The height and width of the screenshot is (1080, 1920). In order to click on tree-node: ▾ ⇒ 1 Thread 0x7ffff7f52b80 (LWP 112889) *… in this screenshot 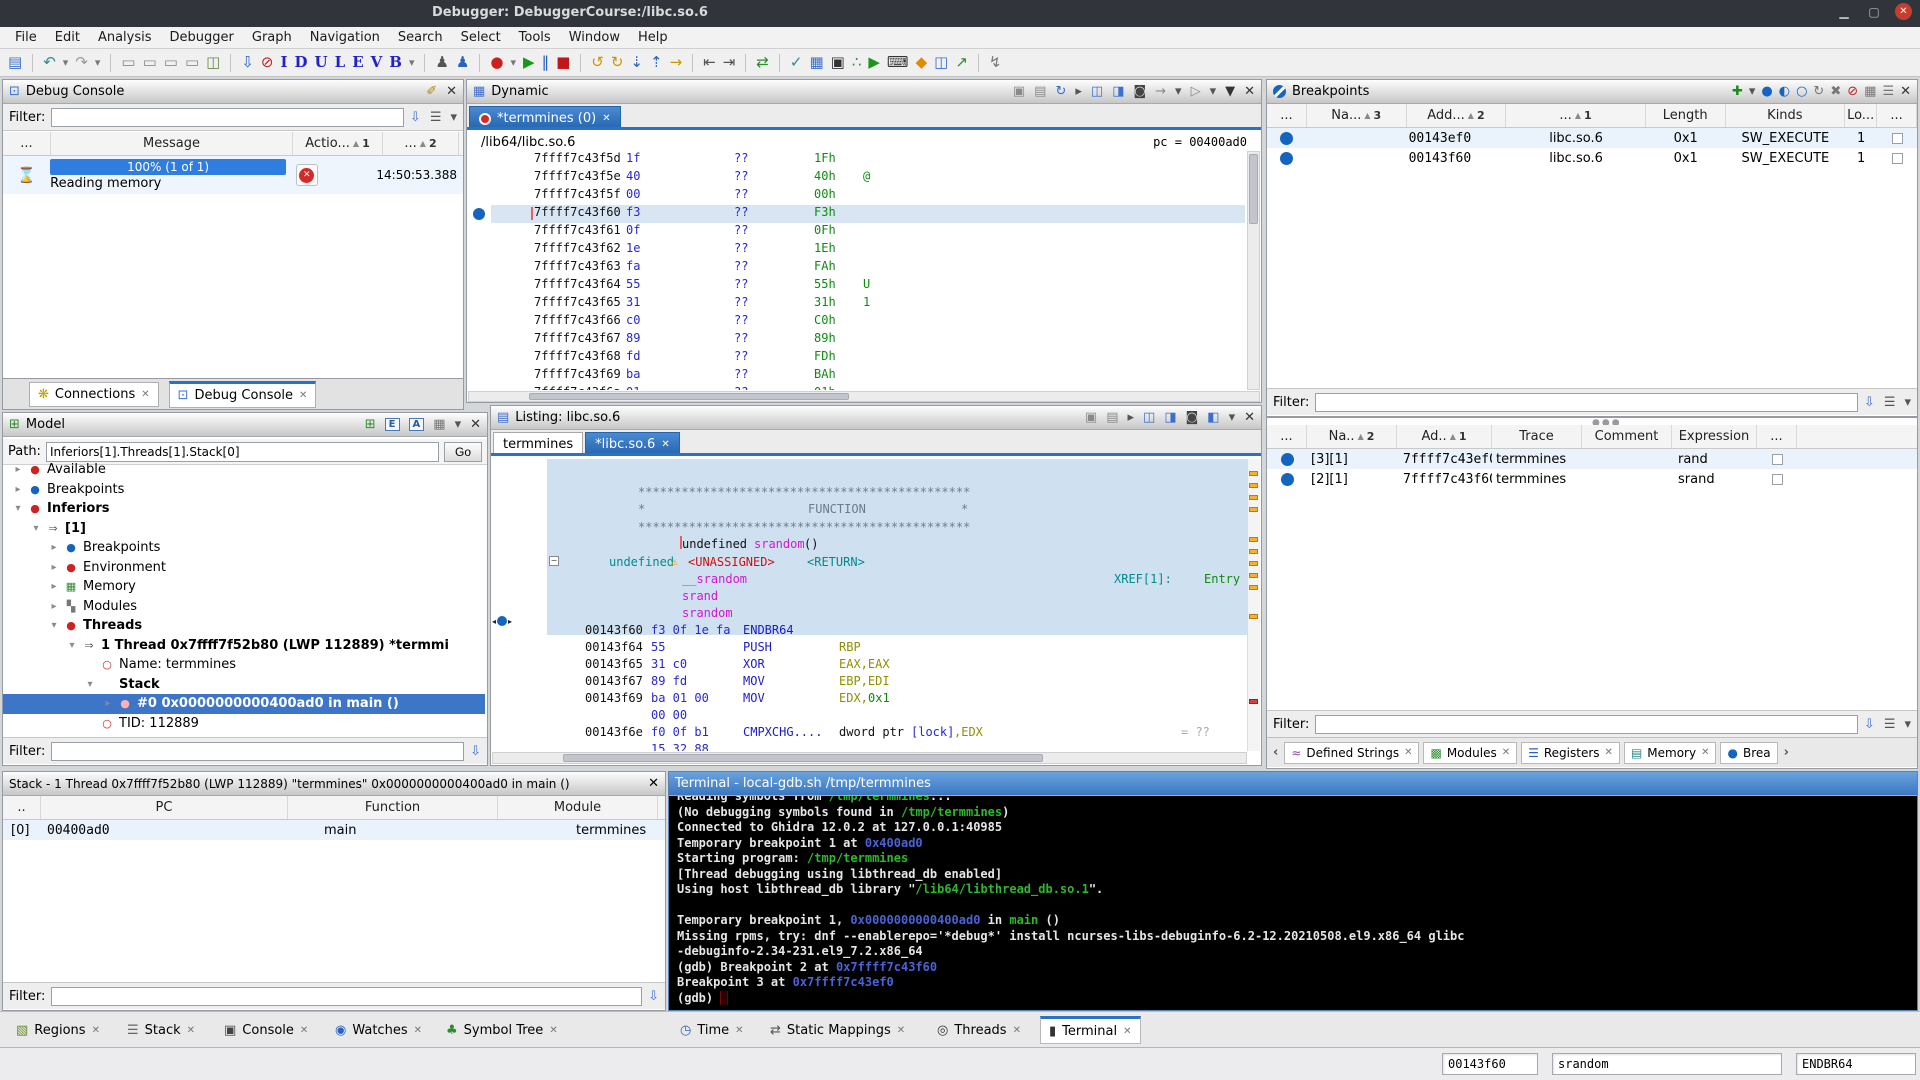, I will do `click(244, 646)`.